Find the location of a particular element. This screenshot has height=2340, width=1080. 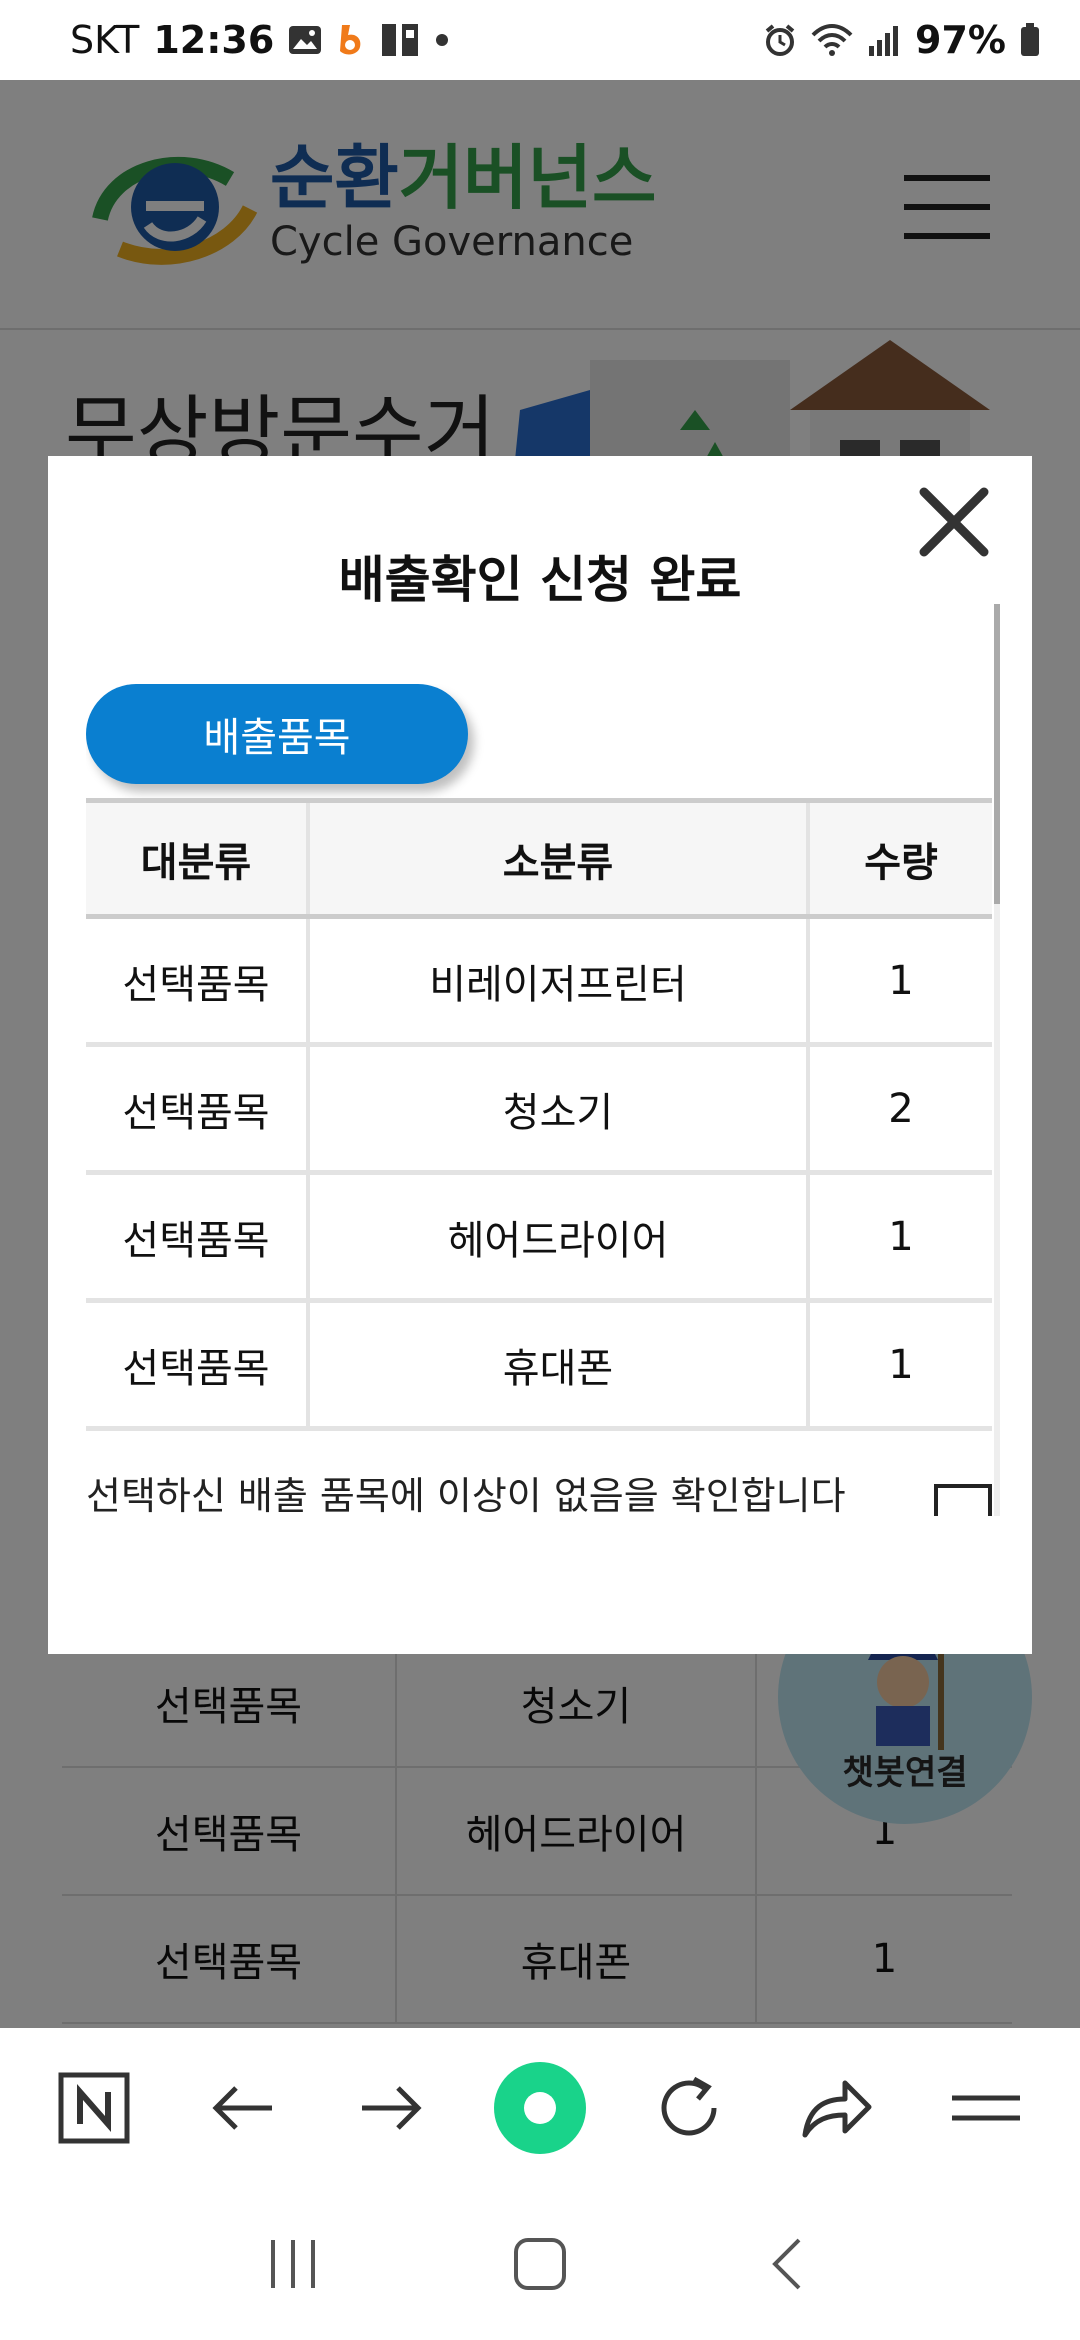

menu-icon is located at coordinates (986, 2108).